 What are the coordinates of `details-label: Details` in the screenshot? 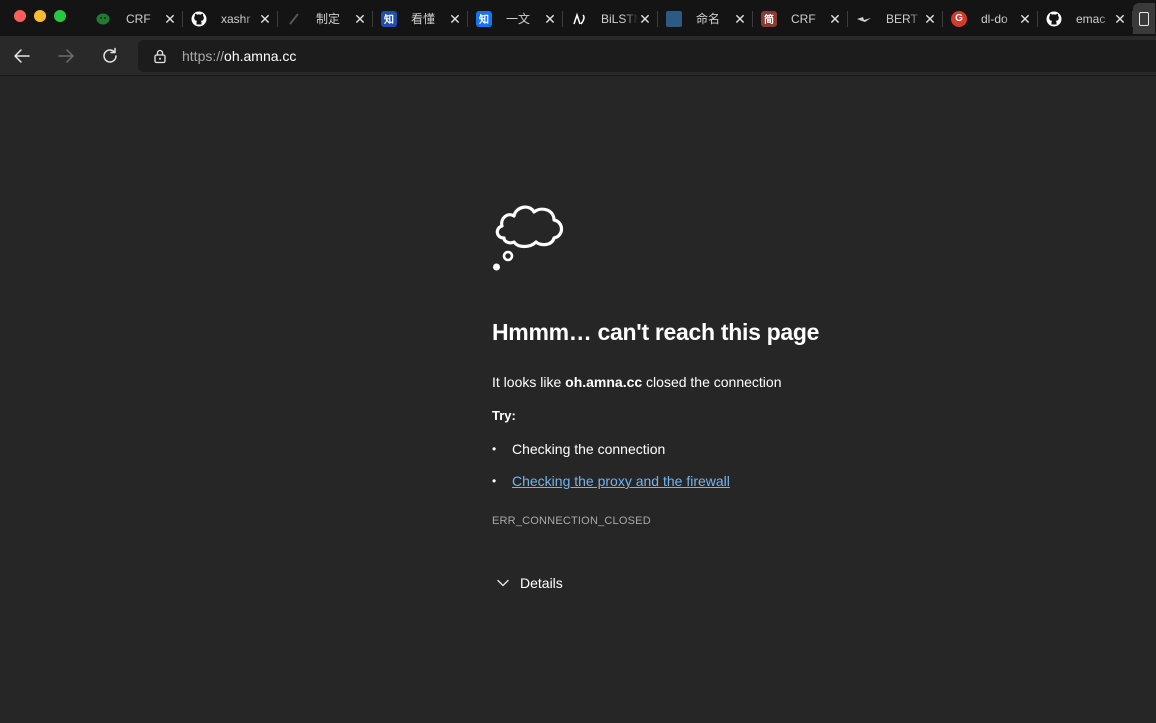 It's located at (541, 583).